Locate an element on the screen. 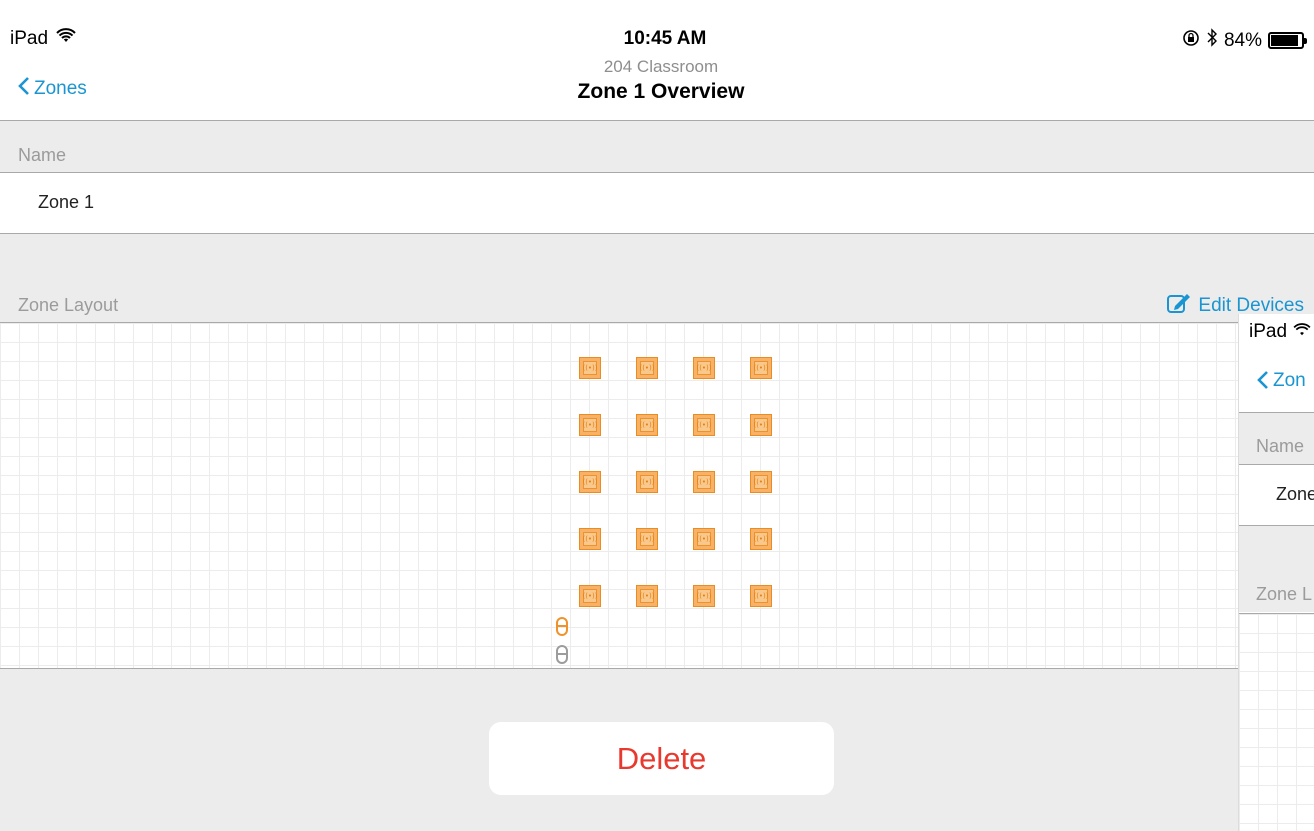  overlay-status: iPad is located at coordinates (1280, 332).